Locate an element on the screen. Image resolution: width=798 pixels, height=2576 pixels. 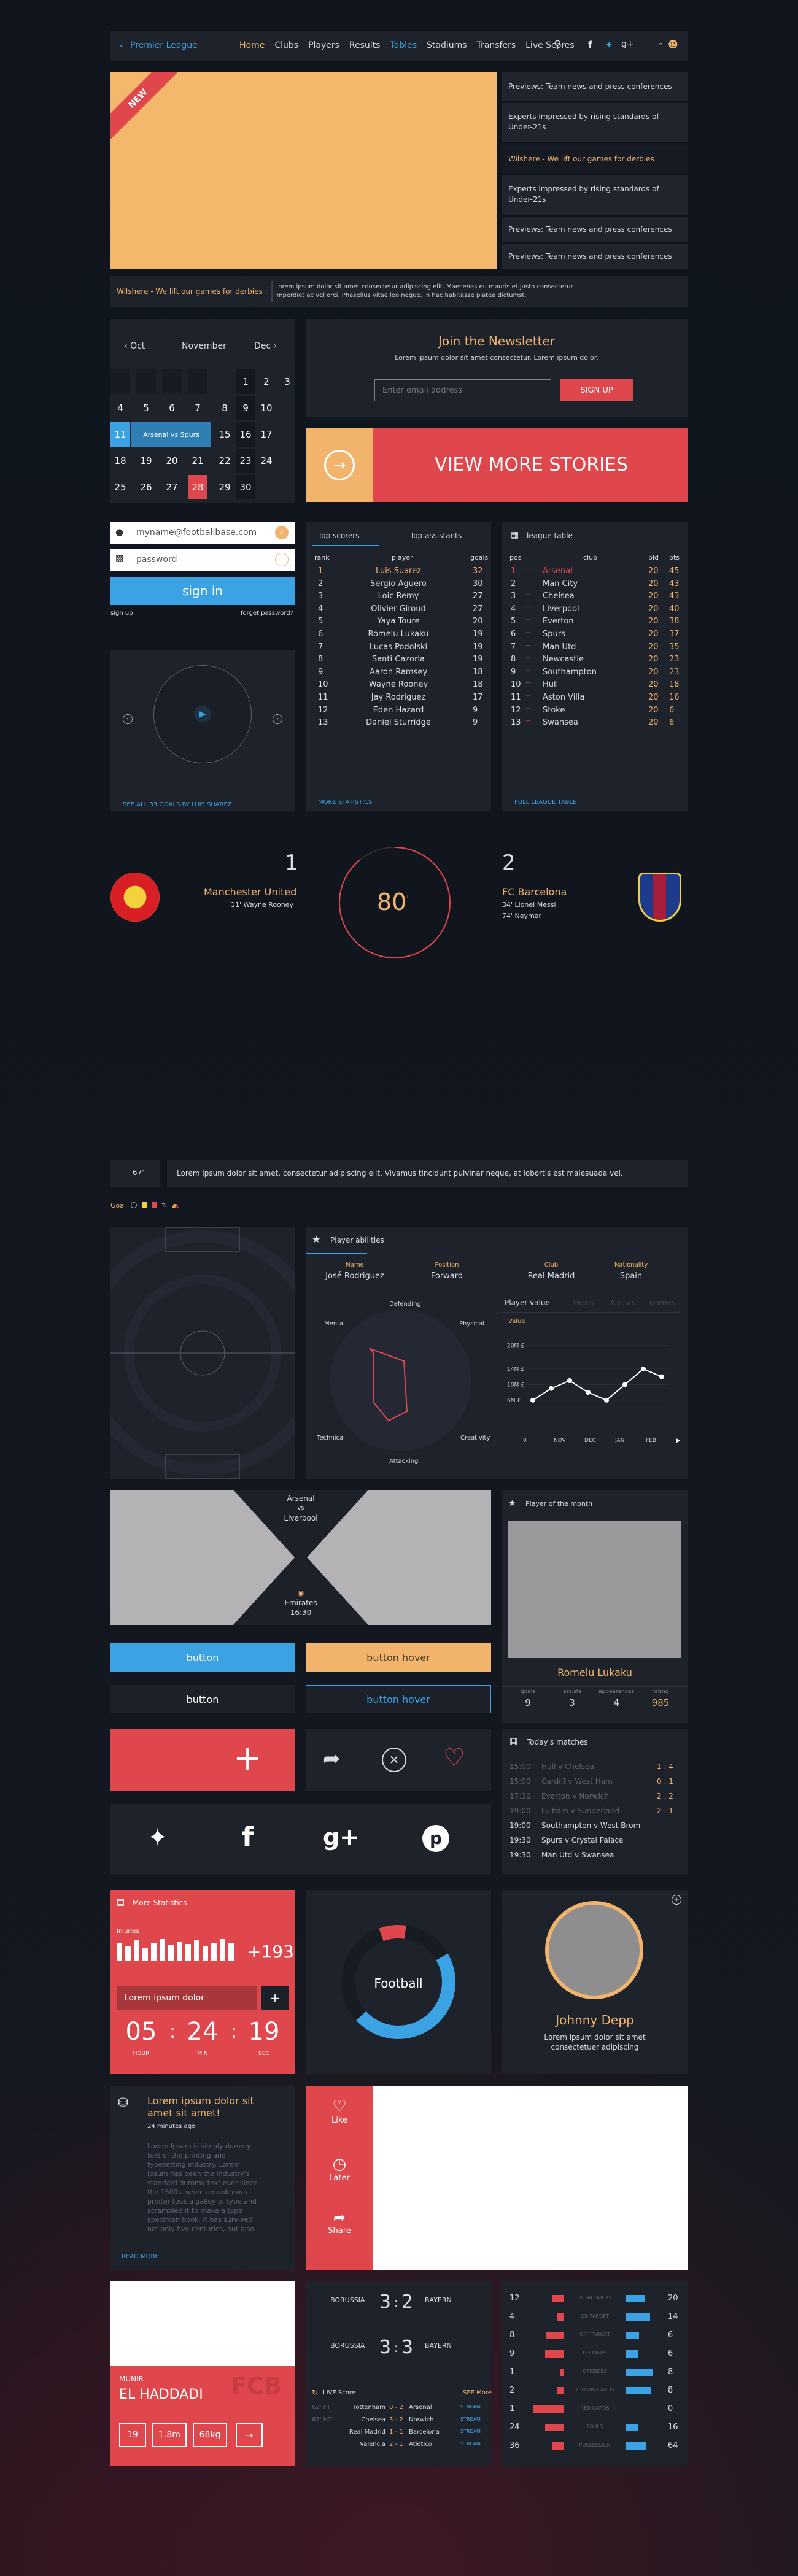
table-row: 1 — Arsenal 20 45 is located at coordinates (595, 571).